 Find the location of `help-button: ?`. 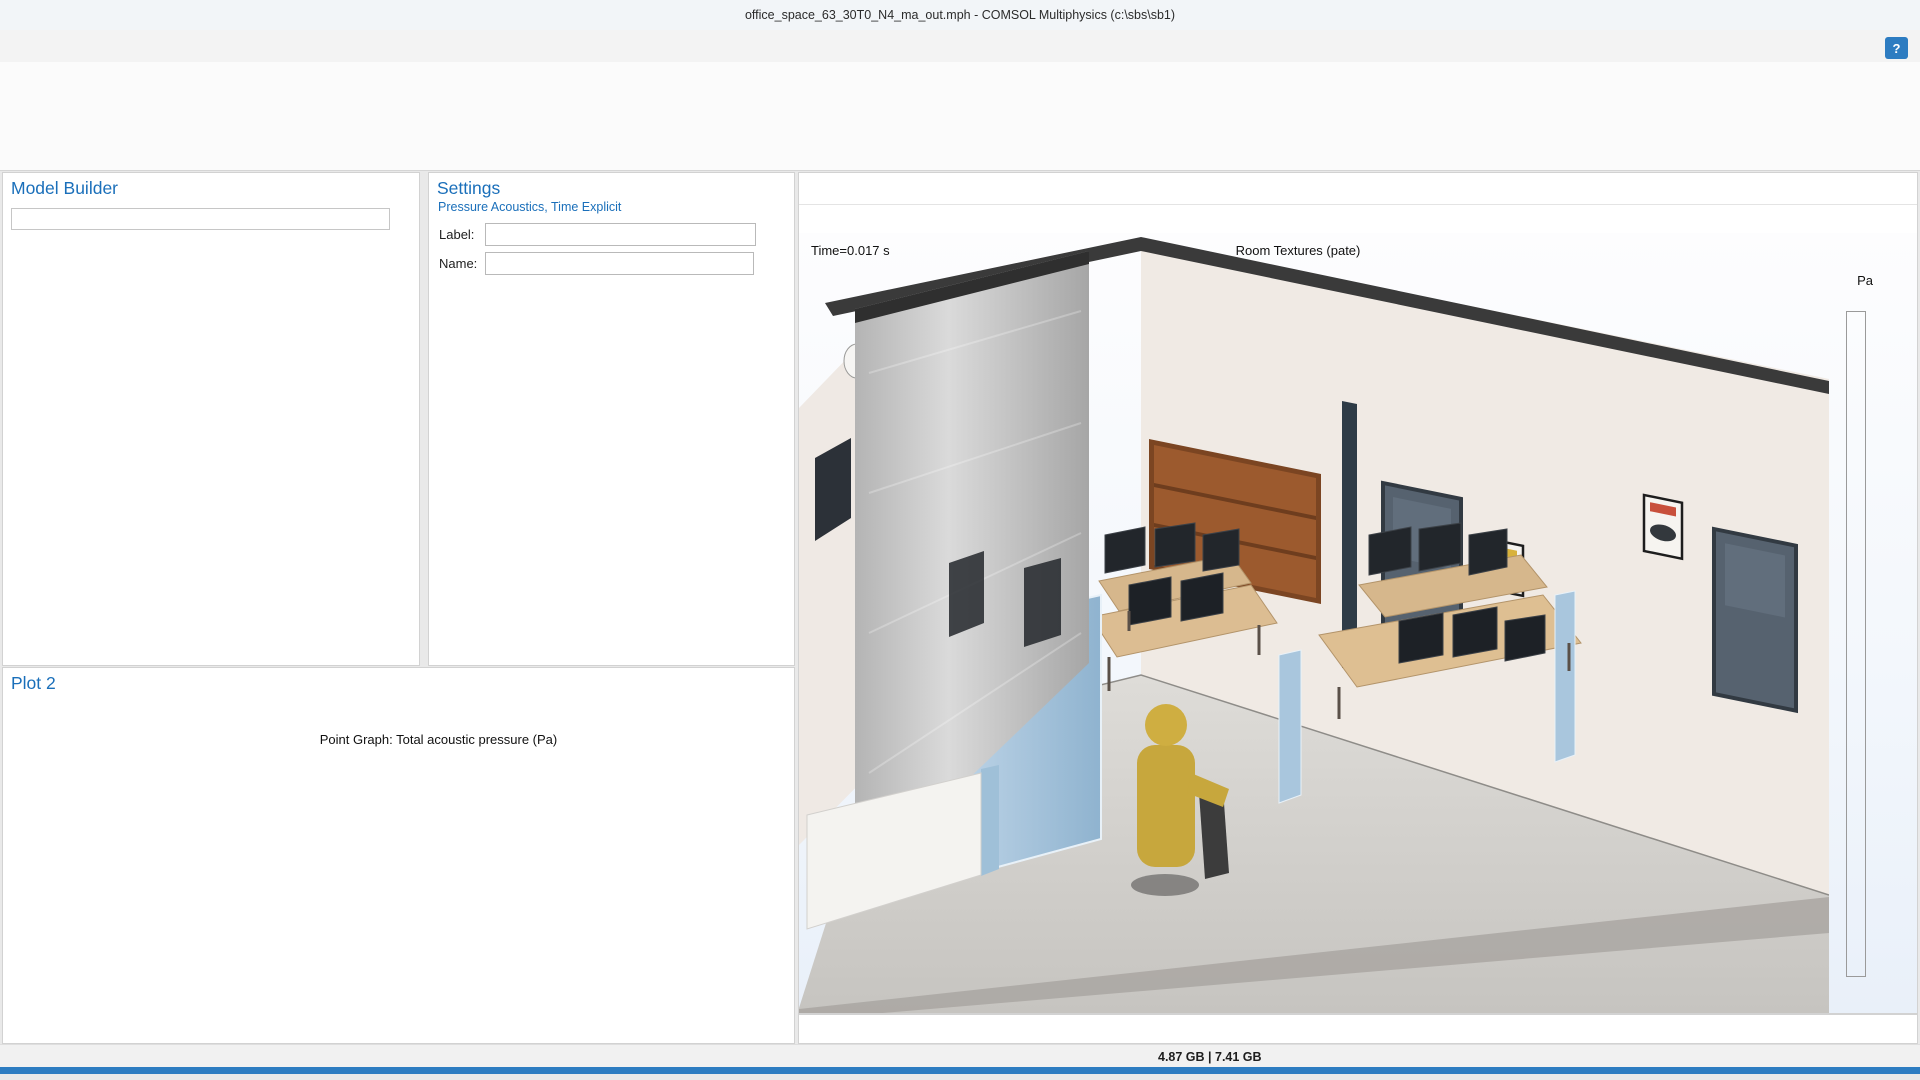

help-button: ? is located at coordinates (1896, 48).